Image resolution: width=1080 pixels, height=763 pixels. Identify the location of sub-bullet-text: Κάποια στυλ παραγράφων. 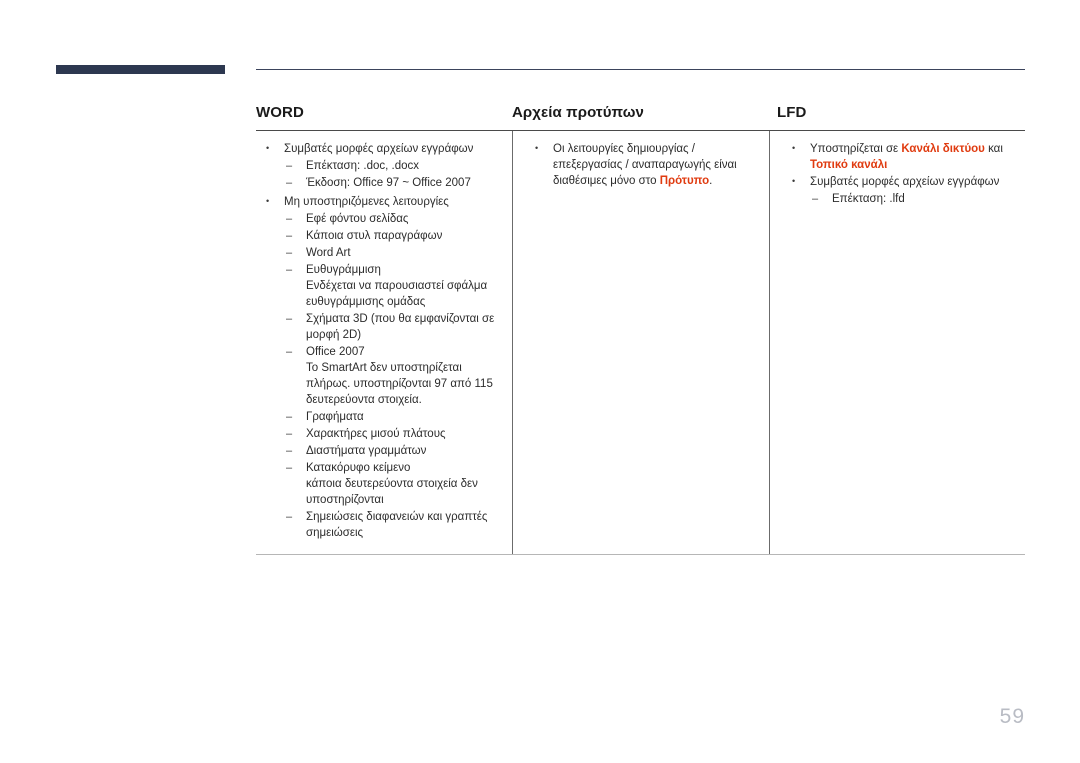
(374, 236).